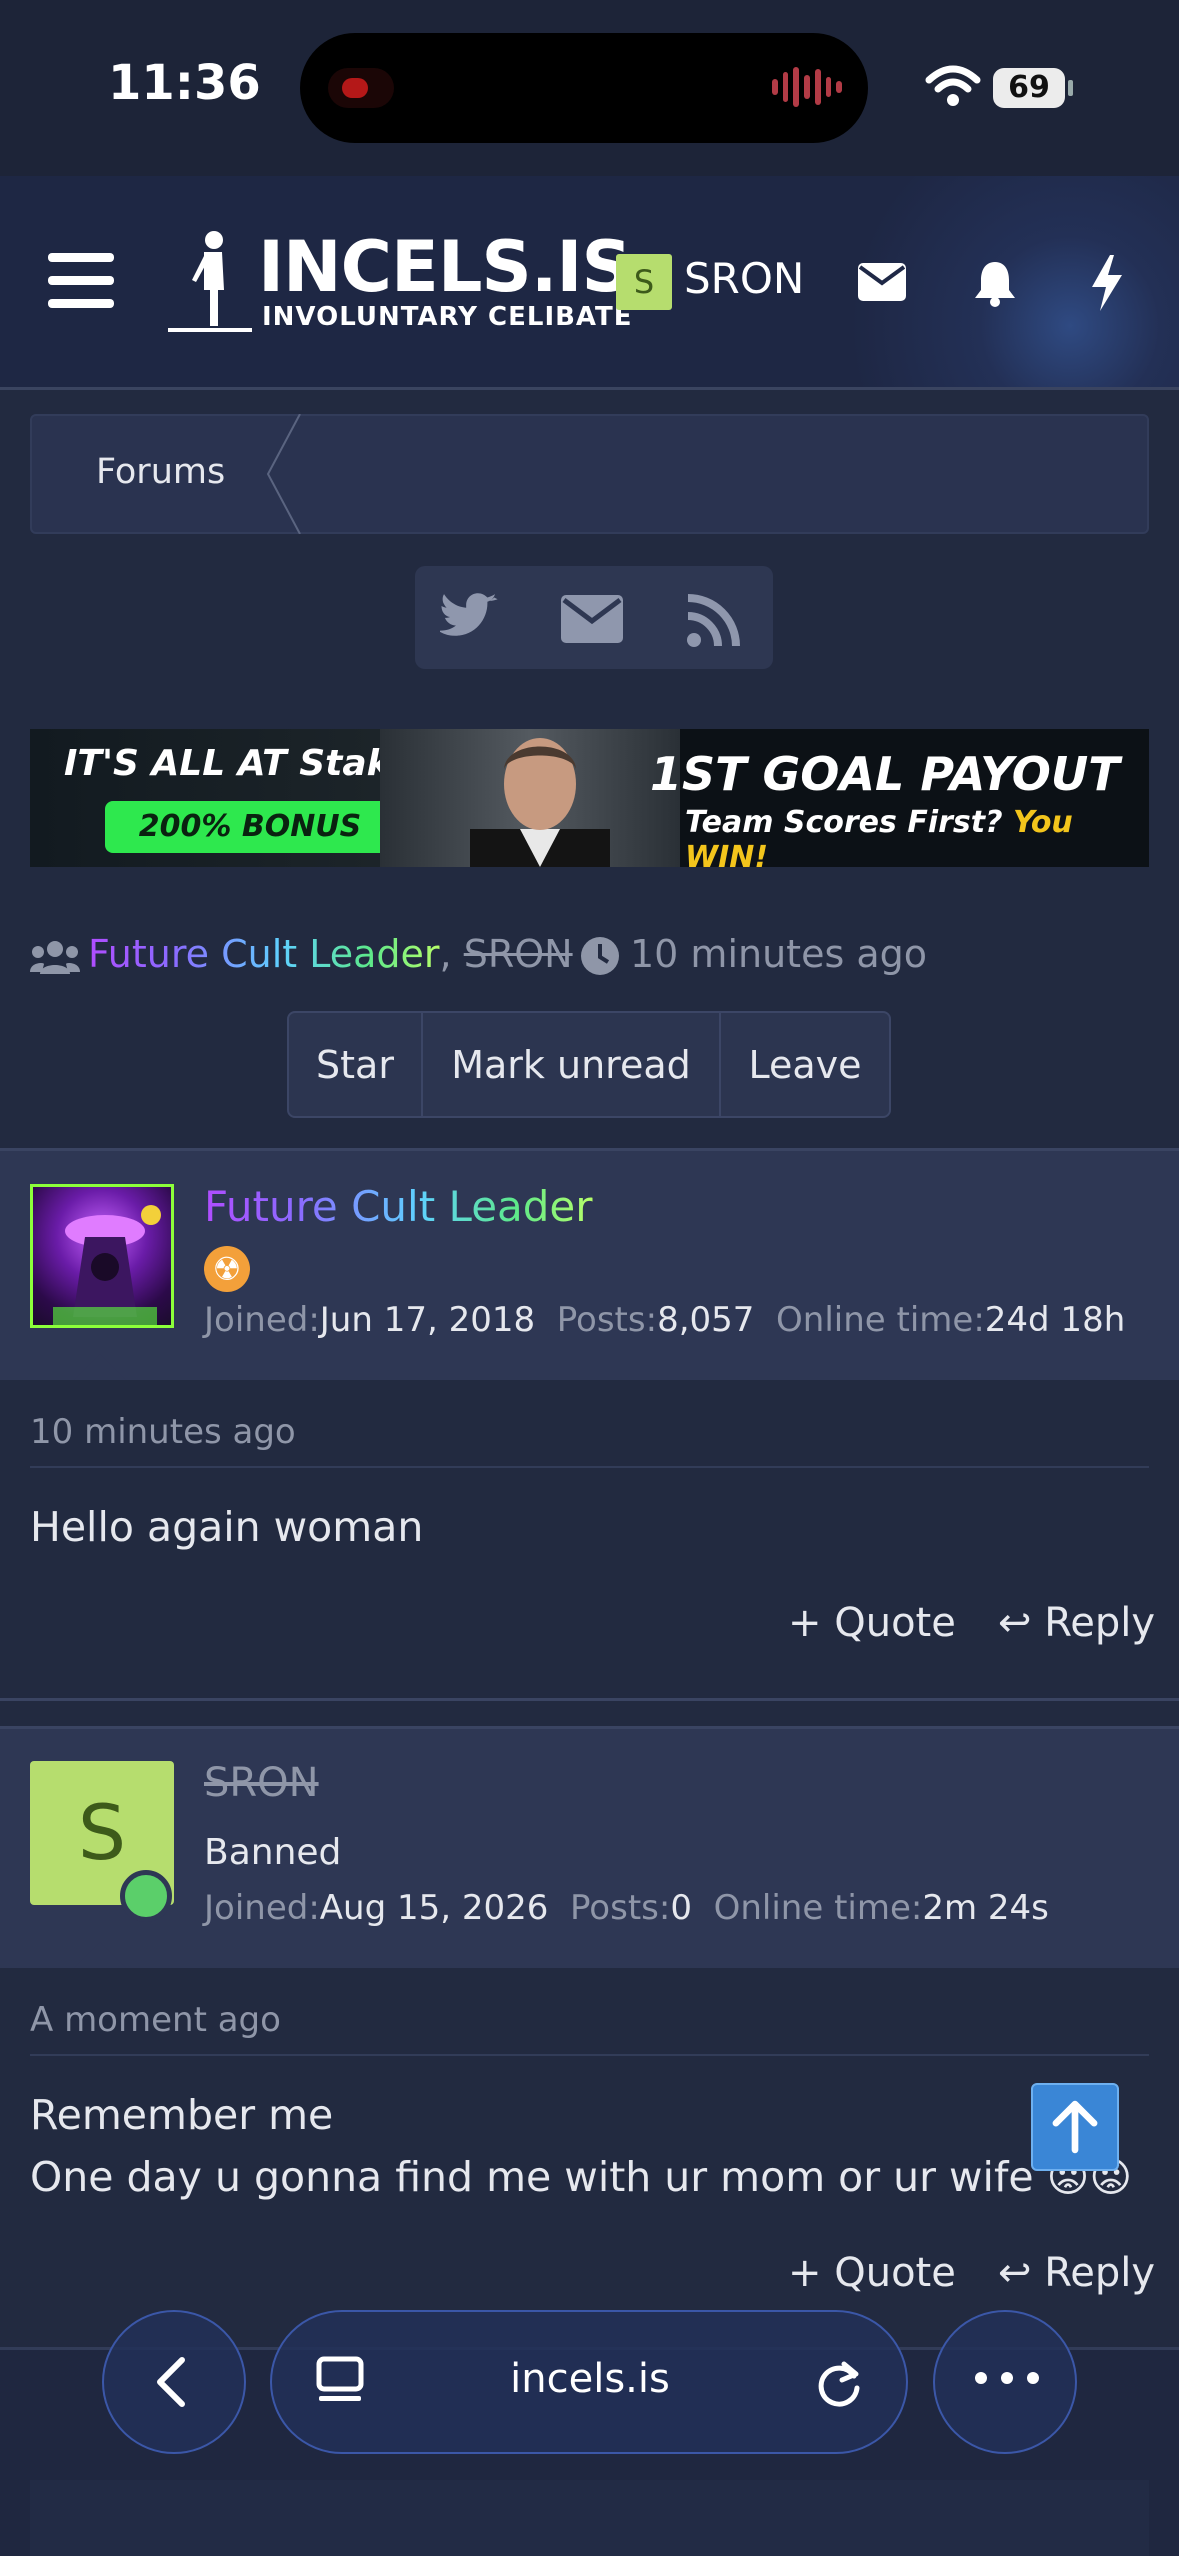  What do you see at coordinates (155, 2020) in the screenshot?
I see `post-2-time: A moment ago` at bounding box center [155, 2020].